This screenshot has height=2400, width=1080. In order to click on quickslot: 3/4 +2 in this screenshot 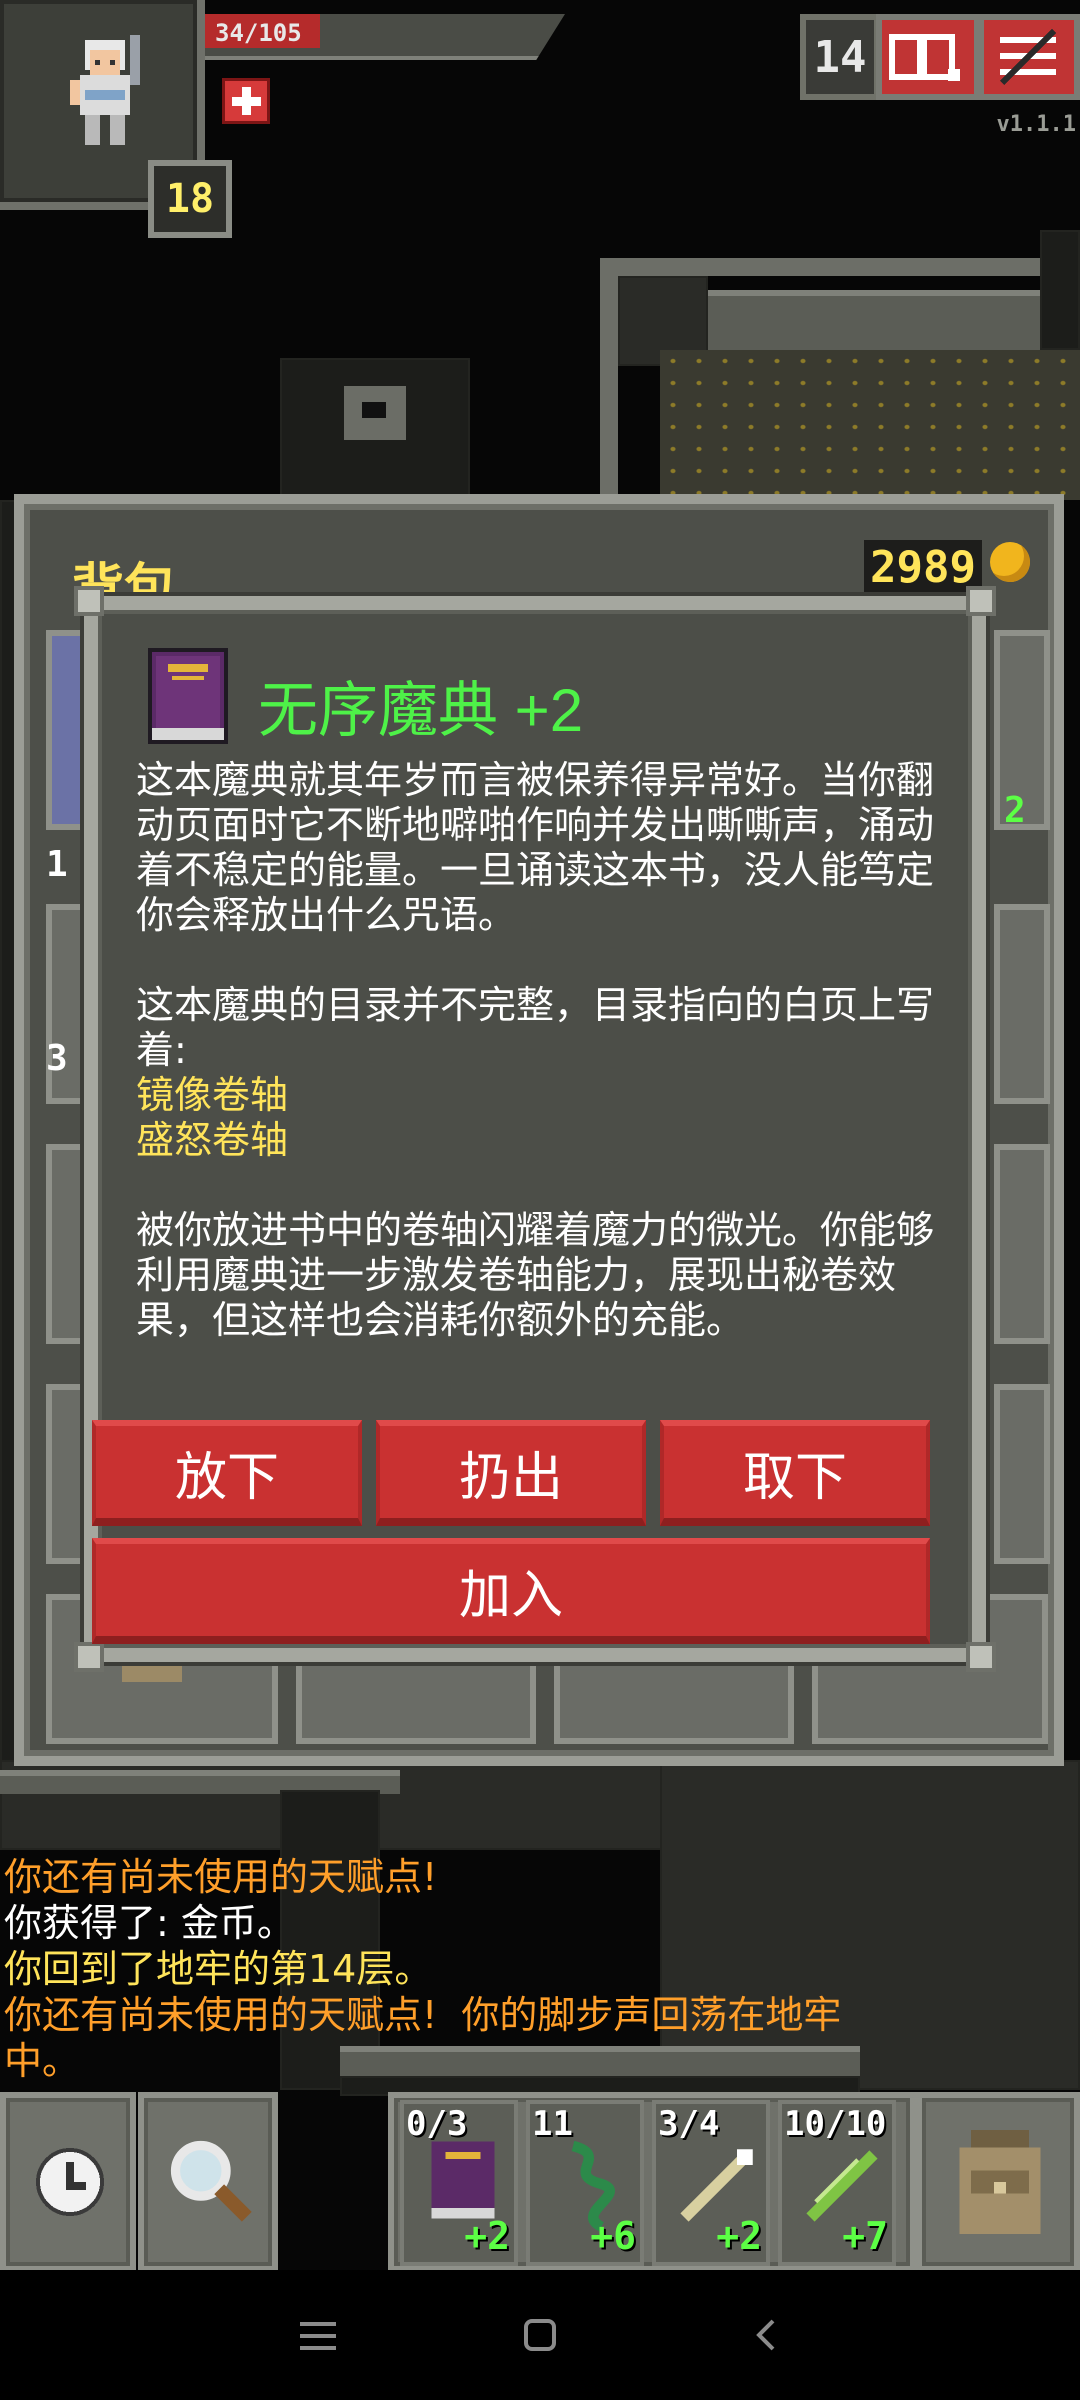, I will do `click(711, 2183)`.